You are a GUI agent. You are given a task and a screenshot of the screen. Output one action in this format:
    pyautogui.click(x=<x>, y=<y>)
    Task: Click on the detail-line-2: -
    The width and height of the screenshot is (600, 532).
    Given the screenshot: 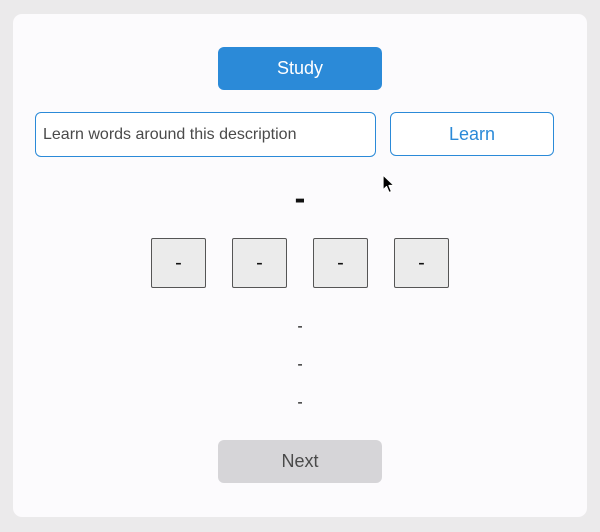 What is the action you would take?
    pyautogui.click(x=300, y=364)
    